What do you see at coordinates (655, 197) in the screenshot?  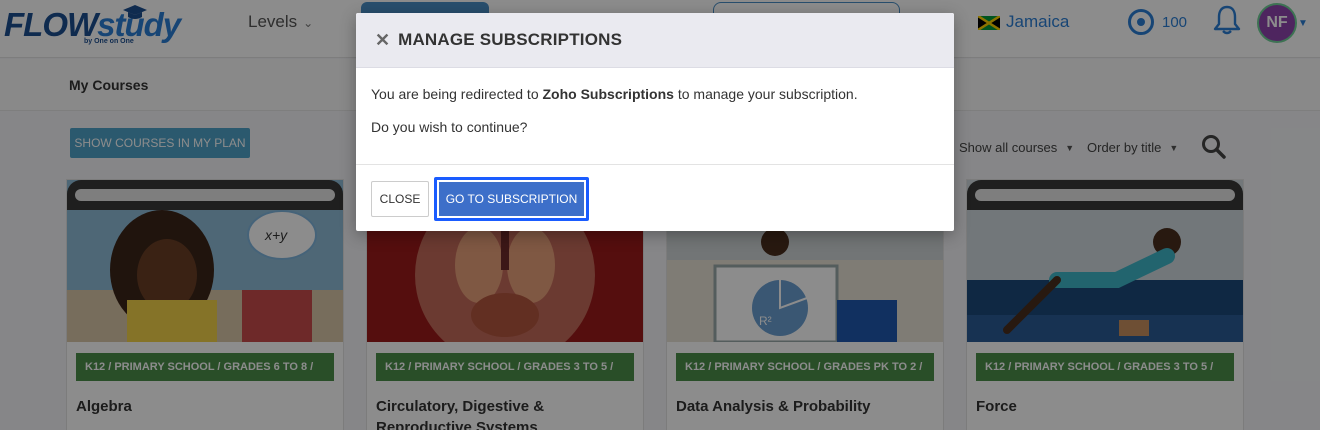 I see `dialog-footer: CLOSE GO TO SUBSCRIPTION` at bounding box center [655, 197].